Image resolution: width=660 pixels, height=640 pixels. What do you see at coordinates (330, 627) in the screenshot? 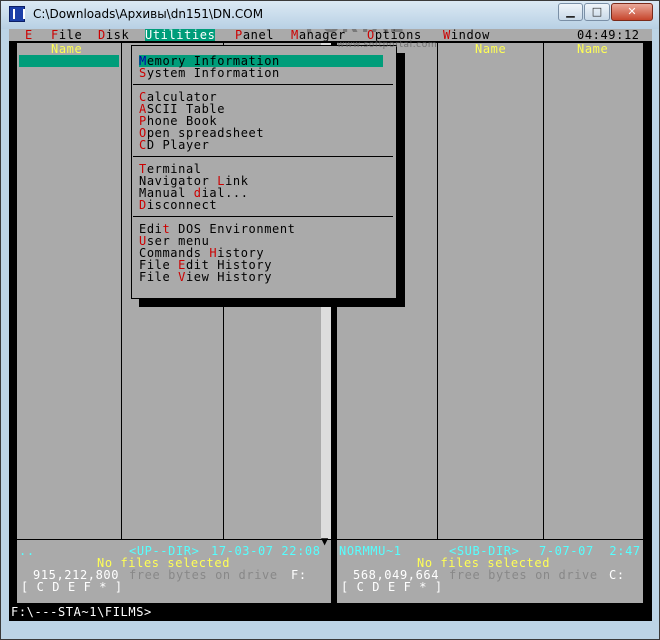
I see `window-bottom` at bounding box center [330, 627].